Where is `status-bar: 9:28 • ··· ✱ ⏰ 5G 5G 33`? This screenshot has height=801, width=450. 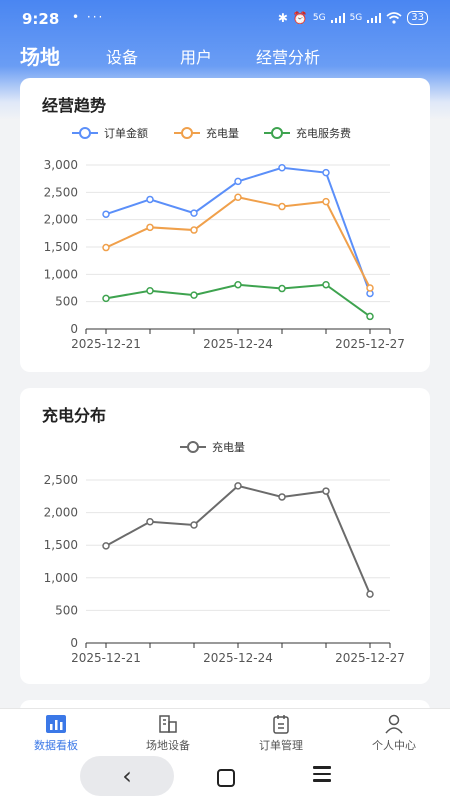 status-bar: 9:28 • ··· ✱ ⏰ 5G 5G 33 is located at coordinates (225, 19).